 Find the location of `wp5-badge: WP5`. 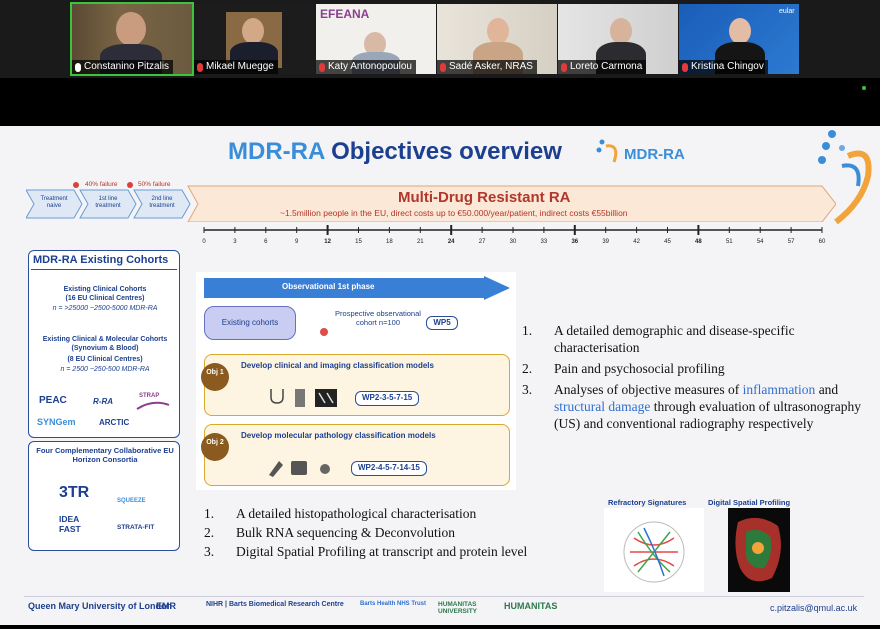

wp5-badge: WP5 is located at coordinates (442, 323).